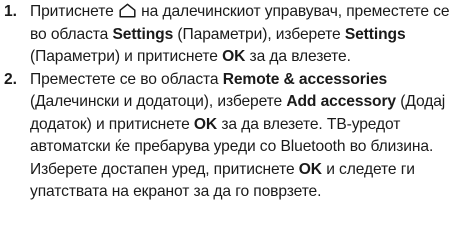 The width and height of the screenshot is (476, 244). What do you see at coordinates (11, 79) in the screenshot?
I see `step-number: 2.` at bounding box center [11, 79].